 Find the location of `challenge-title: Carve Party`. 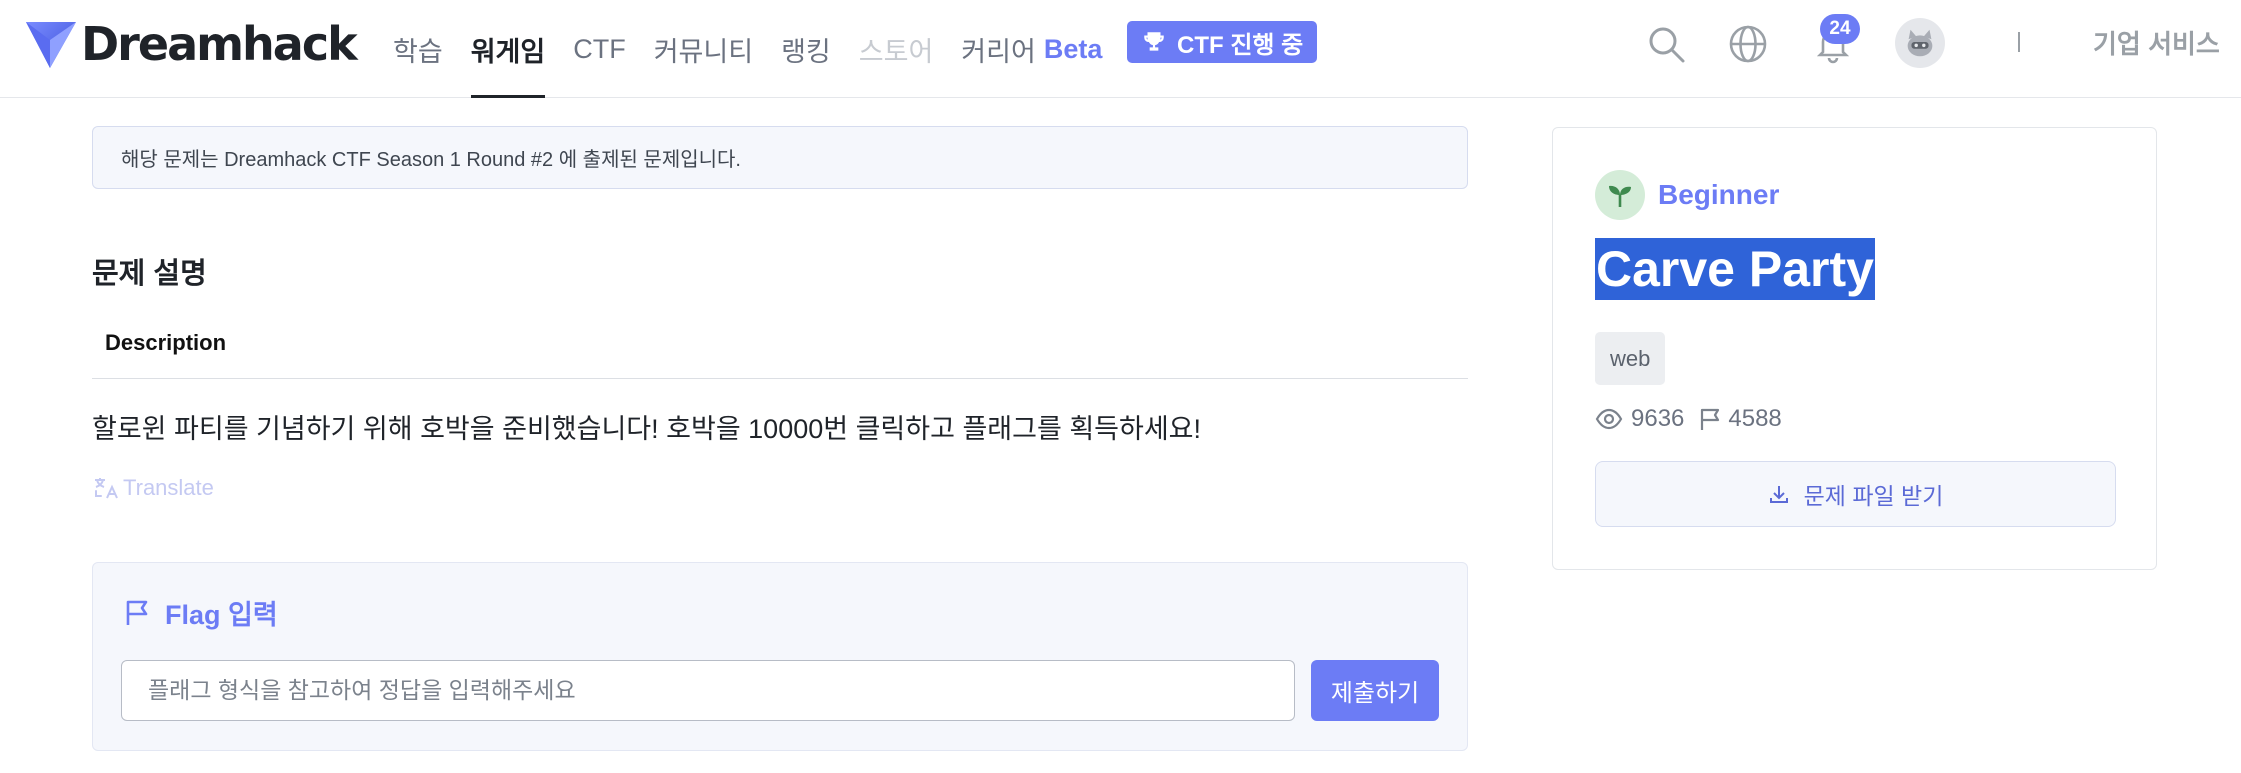

challenge-title: Carve Party is located at coordinates (1735, 269).